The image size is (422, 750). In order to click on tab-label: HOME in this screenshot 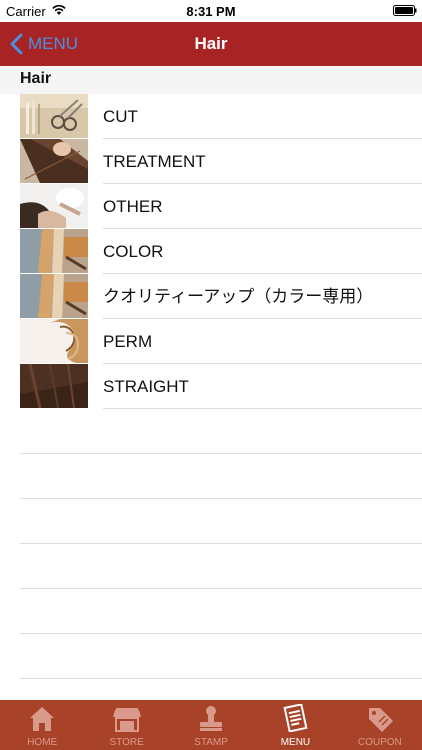, I will do `click(42, 742)`.